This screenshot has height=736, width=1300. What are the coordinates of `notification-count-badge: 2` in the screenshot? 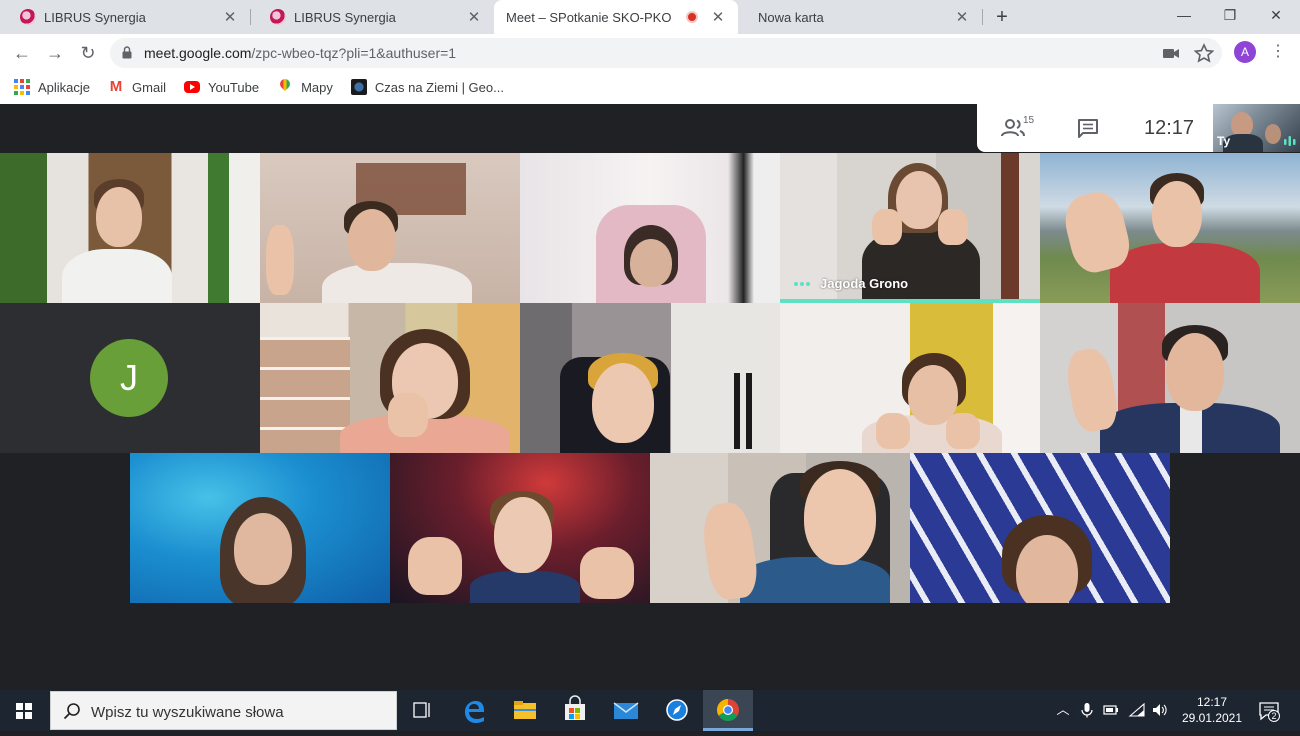 It's located at (1274, 716).